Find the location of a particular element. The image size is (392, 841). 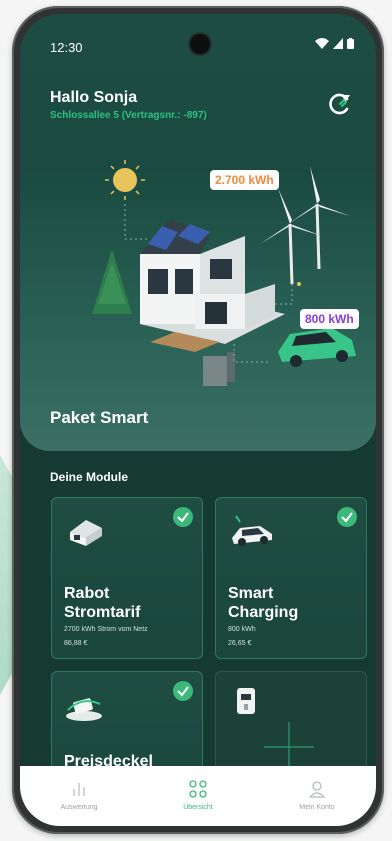

greeting: Hallo Sonja is located at coordinates (94, 97).